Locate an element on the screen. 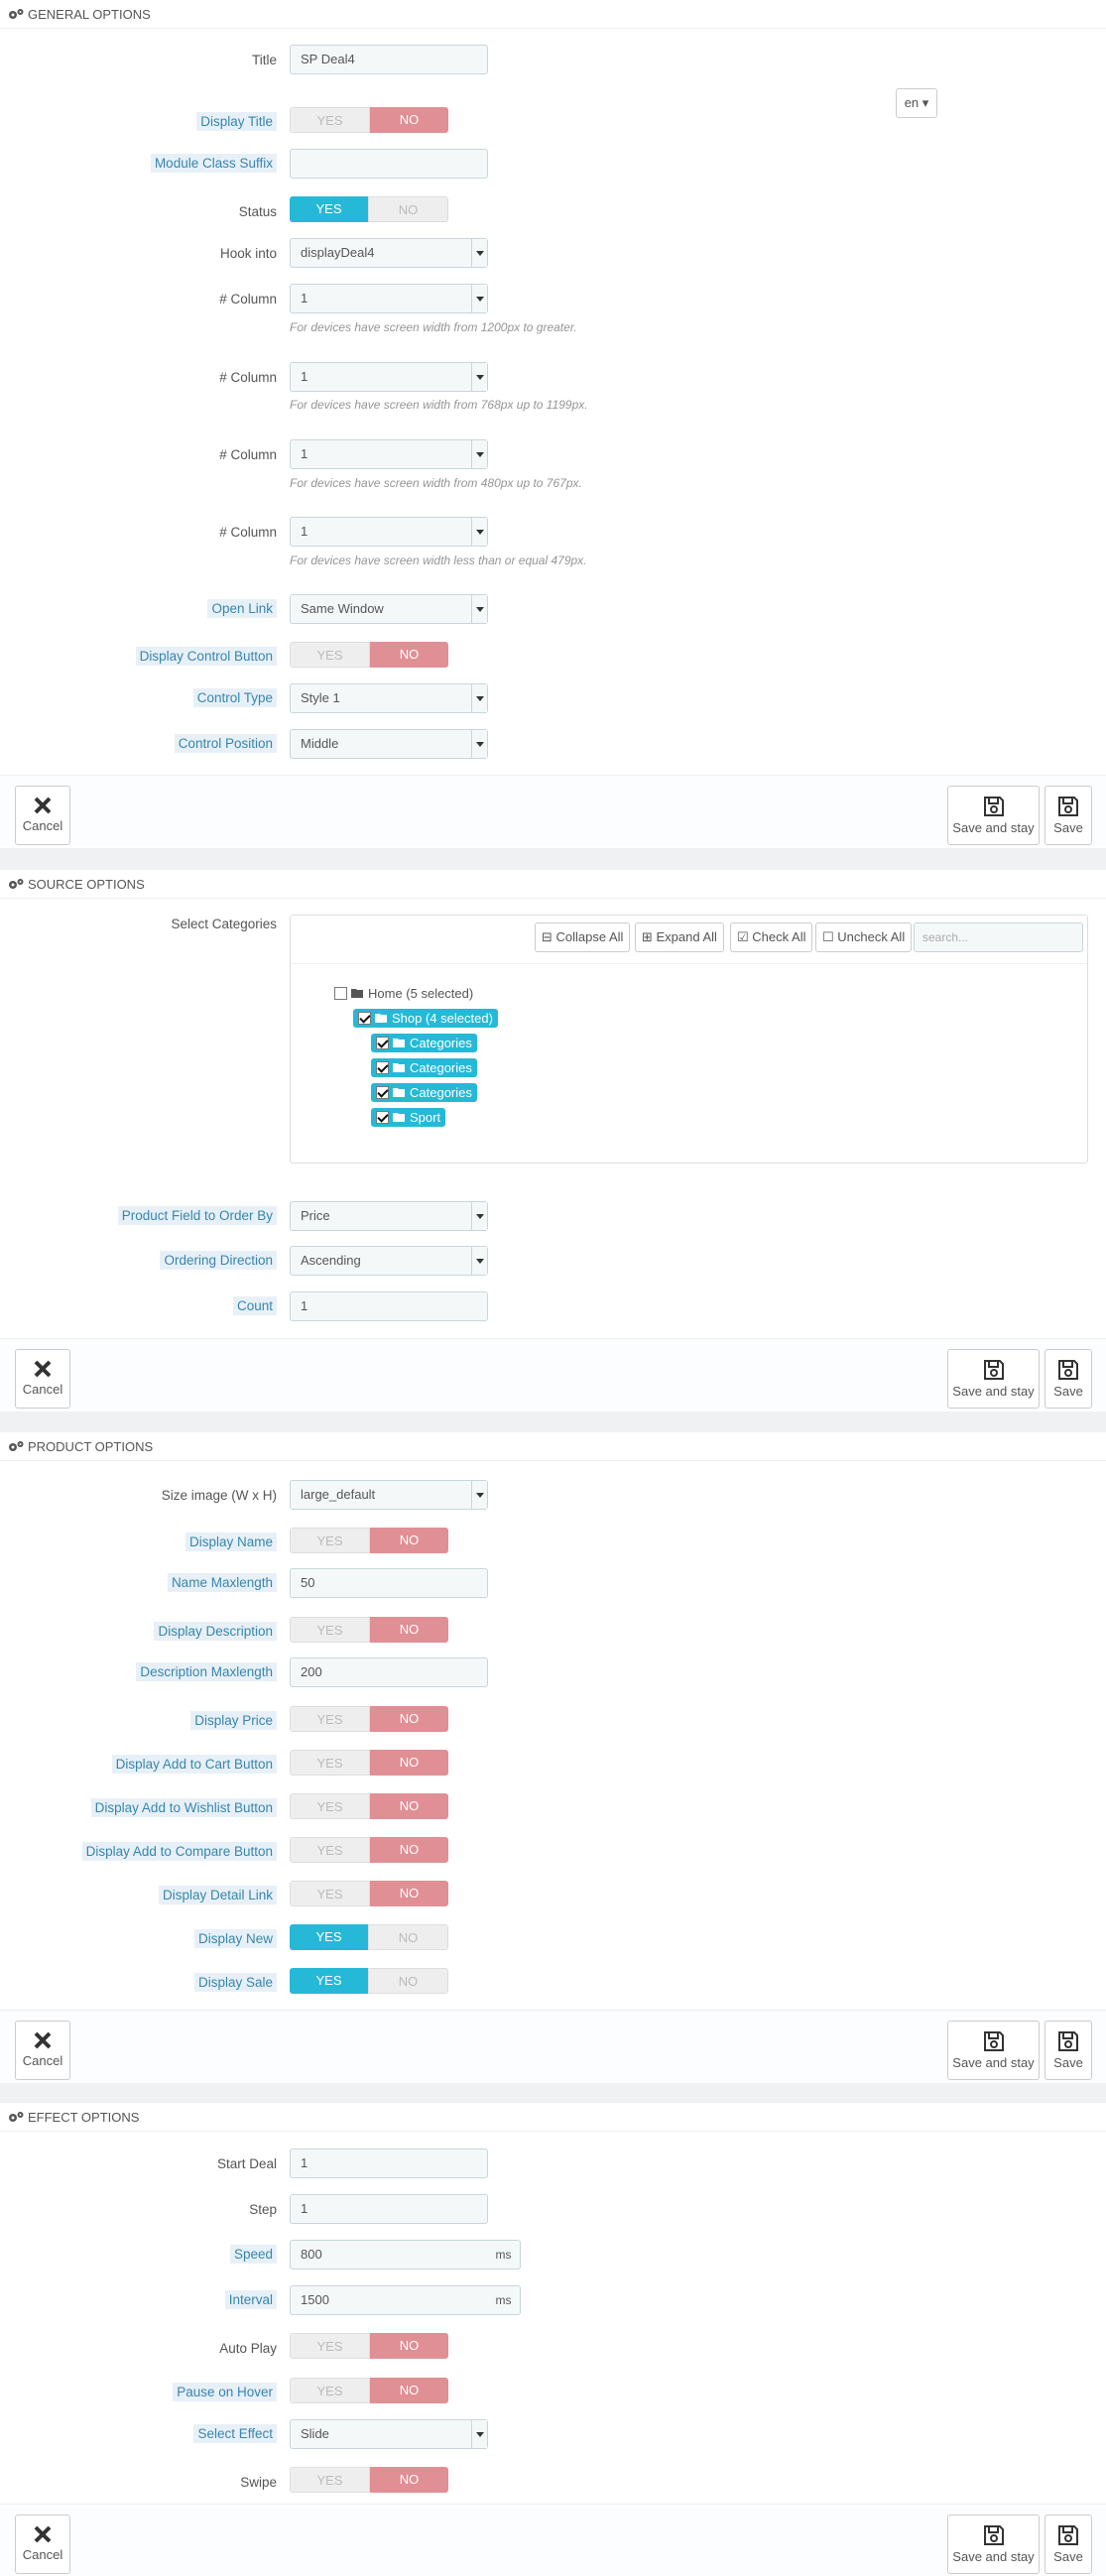  status-switch: YES NO is located at coordinates (369, 209).